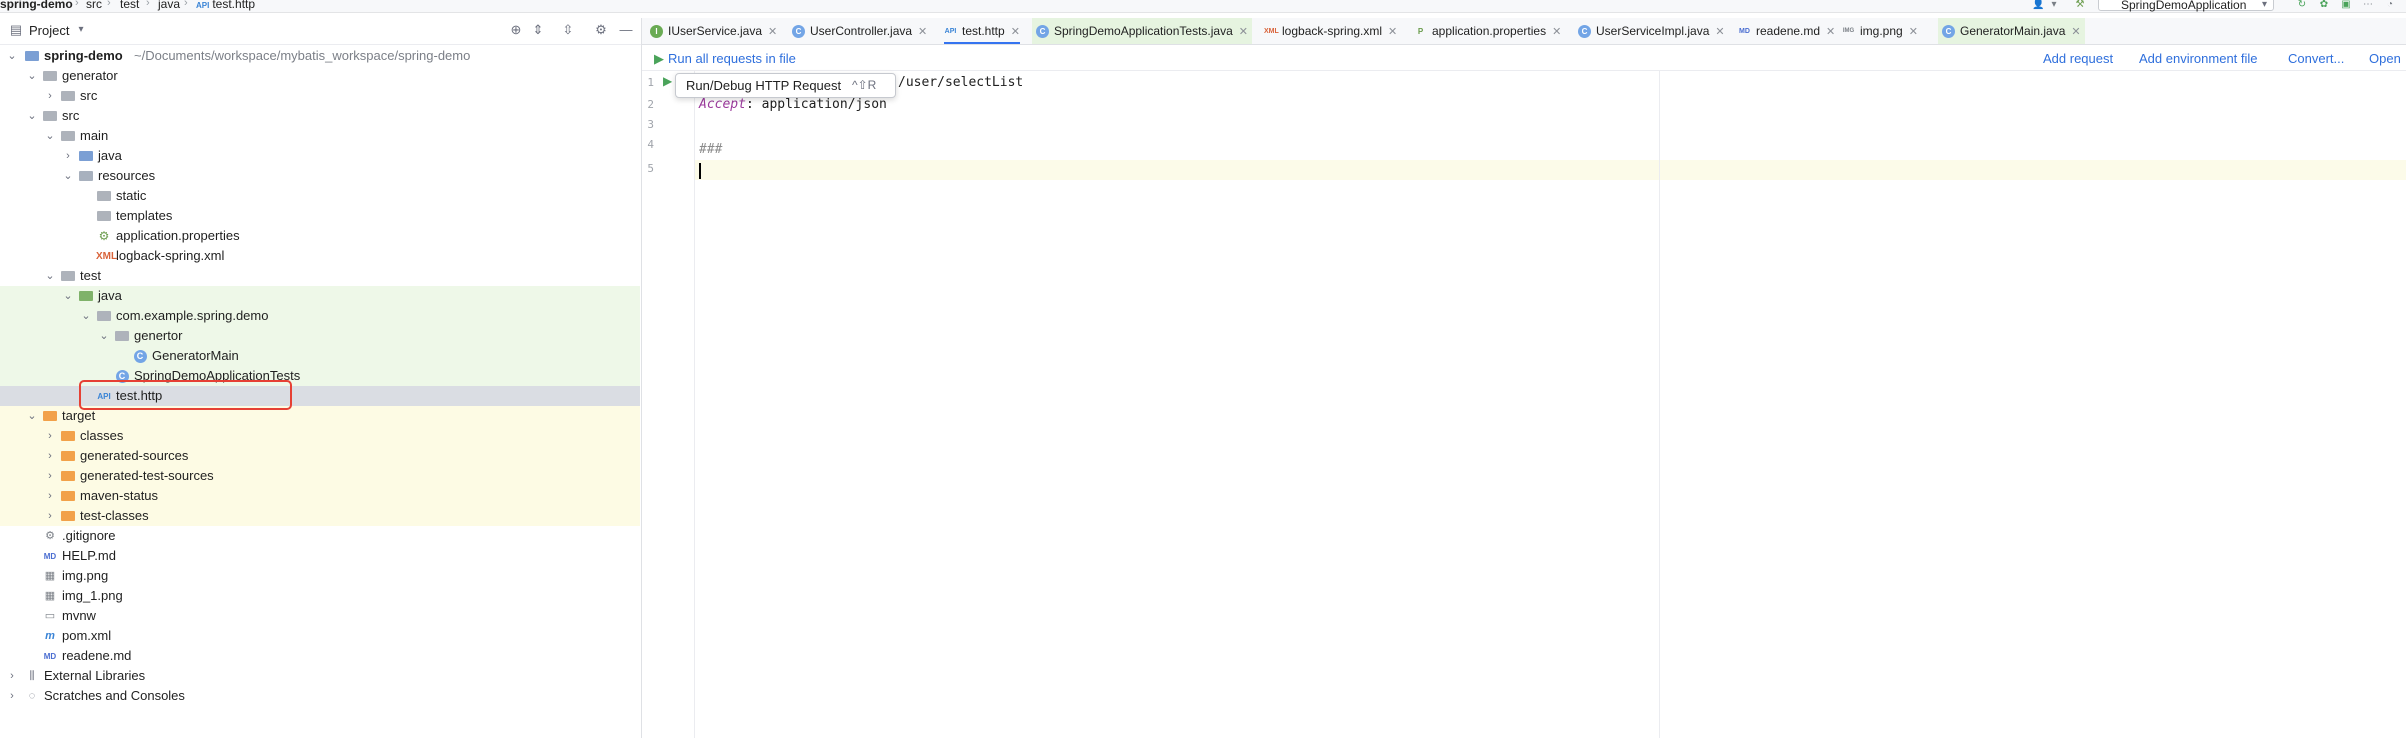 The image size is (2406, 738). What do you see at coordinates (2302, 5) in the screenshot?
I see `rerun-icon: ↻` at bounding box center [2302, 5].